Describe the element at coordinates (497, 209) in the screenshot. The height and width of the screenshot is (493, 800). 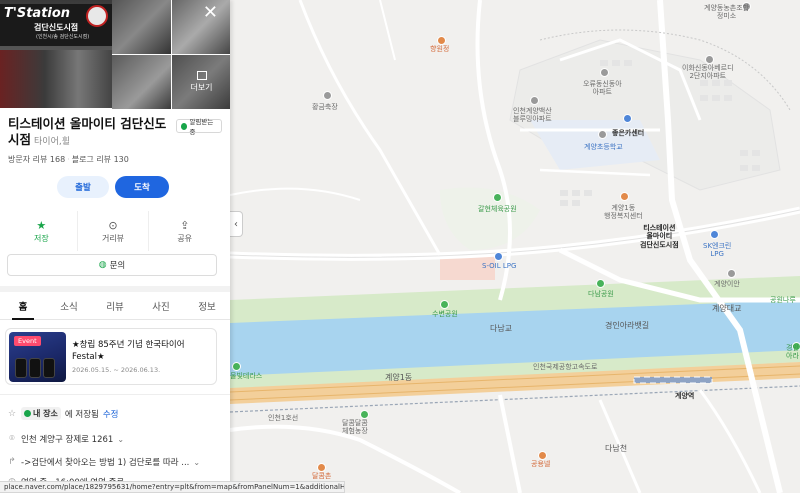
I see `map-label-park1: 갈현체육공원` at that location.